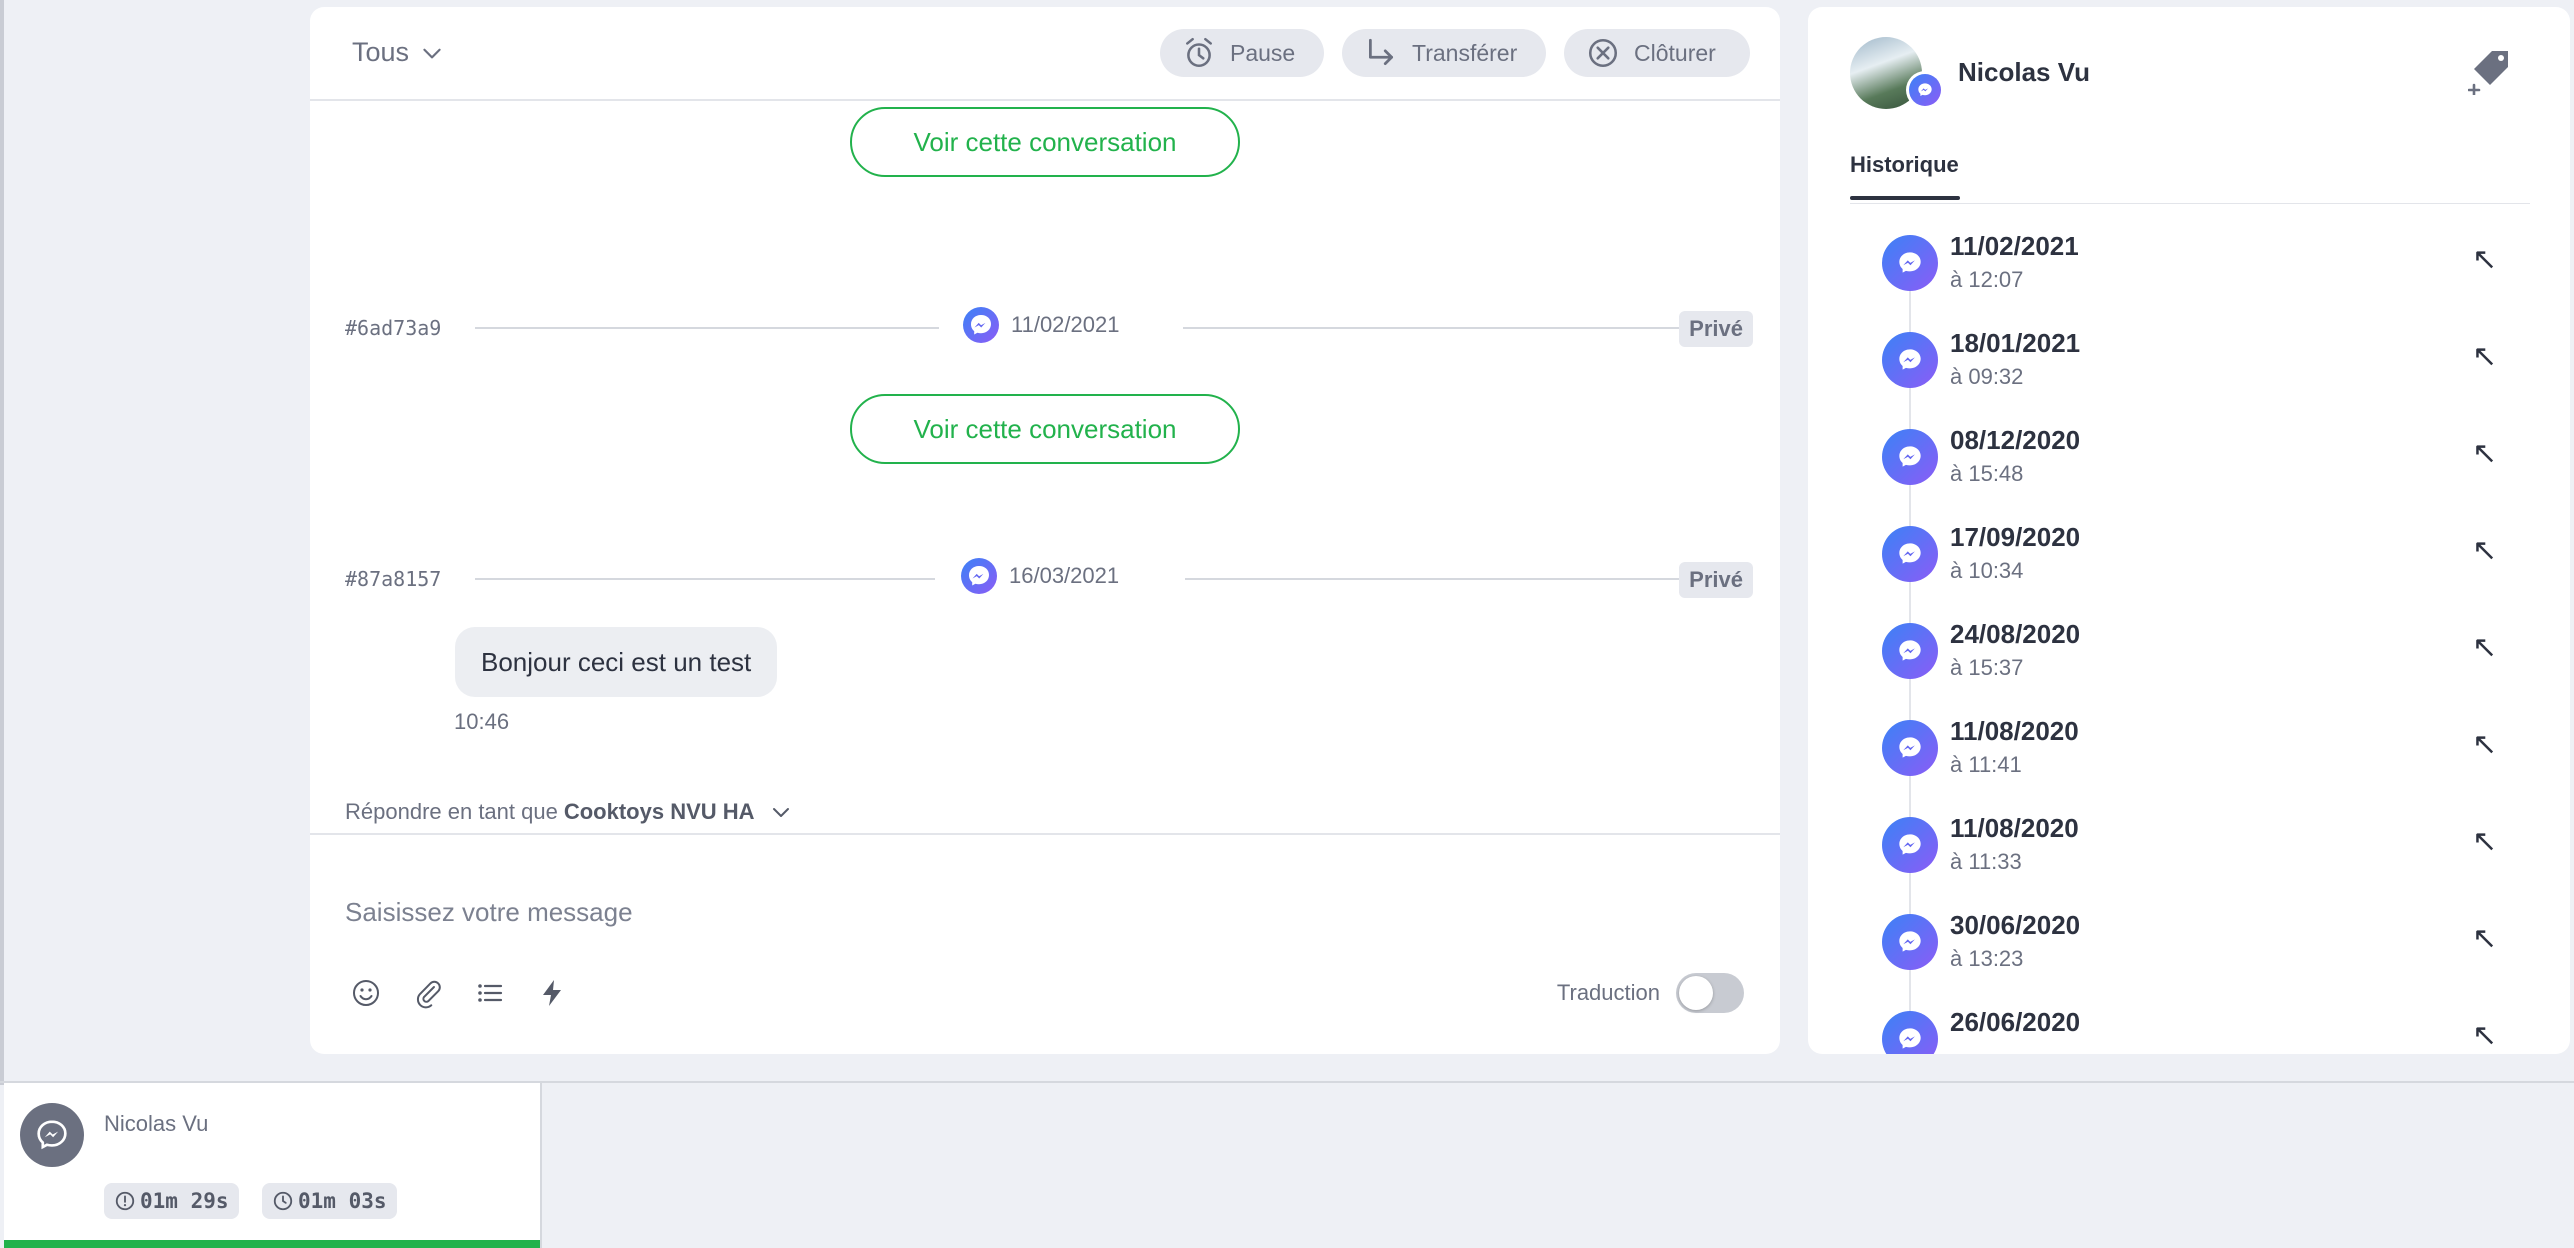 This screenshot has height=1248, width=2574. What do you see at coordinates (1675, 52) in the screenshot?
I see `close-label: Clôturer` at bounding box center [1675, 52].